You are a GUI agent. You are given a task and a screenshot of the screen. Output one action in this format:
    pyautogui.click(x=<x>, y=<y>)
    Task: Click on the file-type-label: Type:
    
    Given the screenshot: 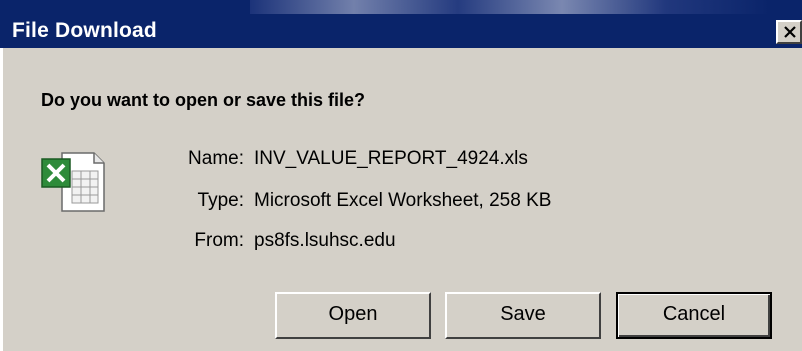 What is the action you would take?
    pyautogui.click(x=220, y=200)
    